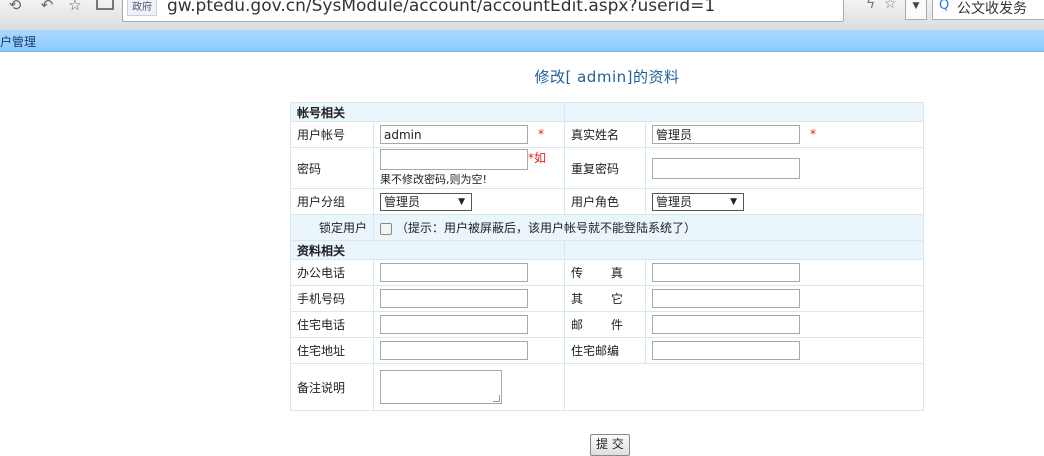 The image size is (1044, 456). What do you see at coordinates (870, 6) in the screenshot?
I see `lightning-icon: ϟ` at bounding box center [870, 6].